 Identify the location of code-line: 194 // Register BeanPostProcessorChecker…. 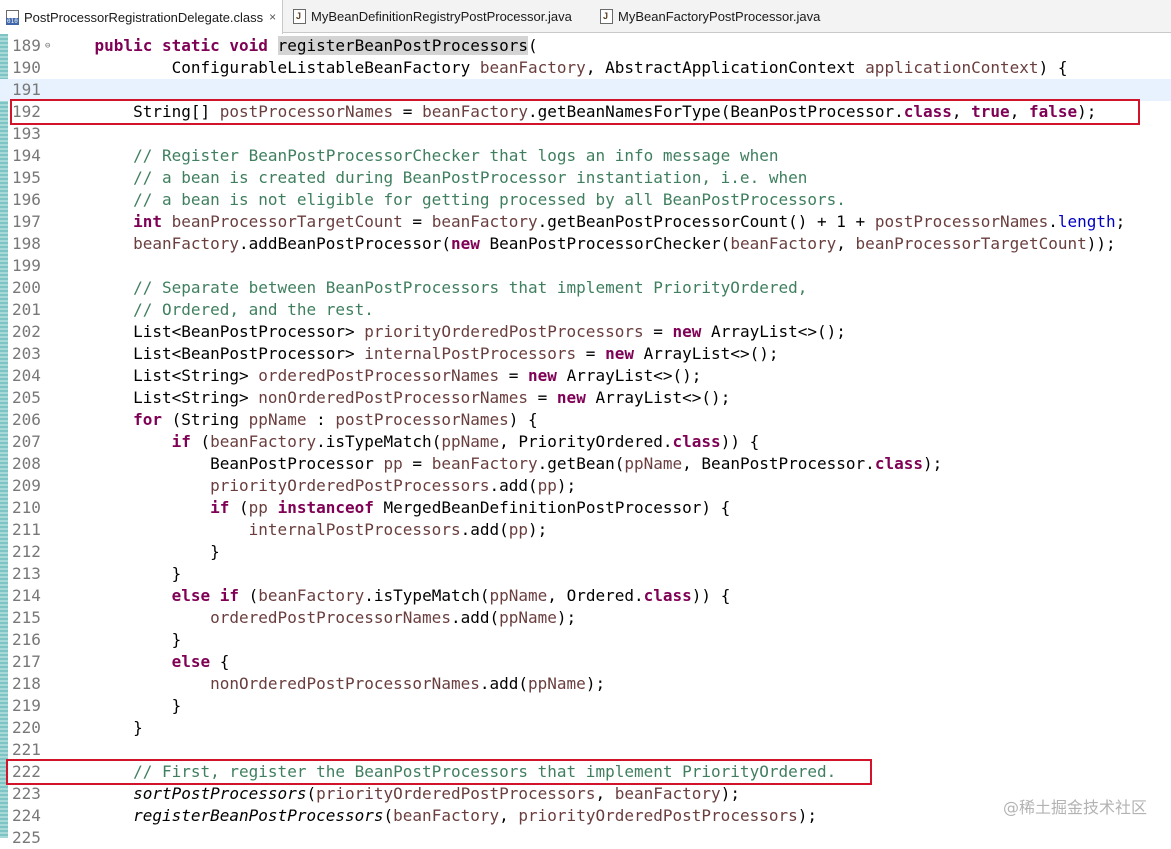
(585, 156).